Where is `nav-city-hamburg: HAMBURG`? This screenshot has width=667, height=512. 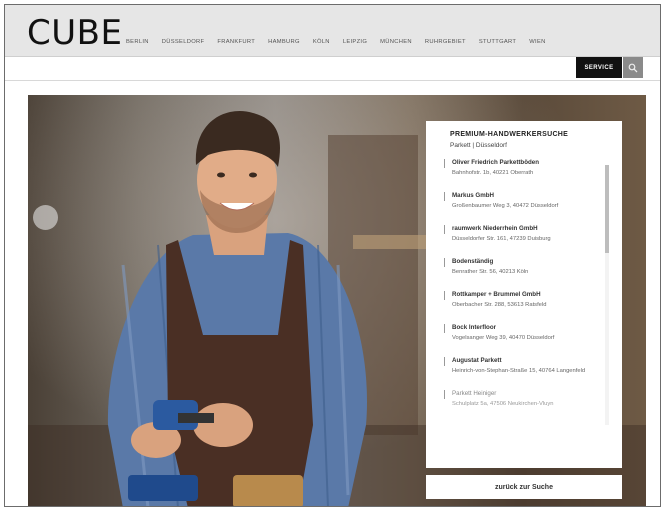
nav-city-hamburg: HAMBURG is located at coordinates (284, 42).